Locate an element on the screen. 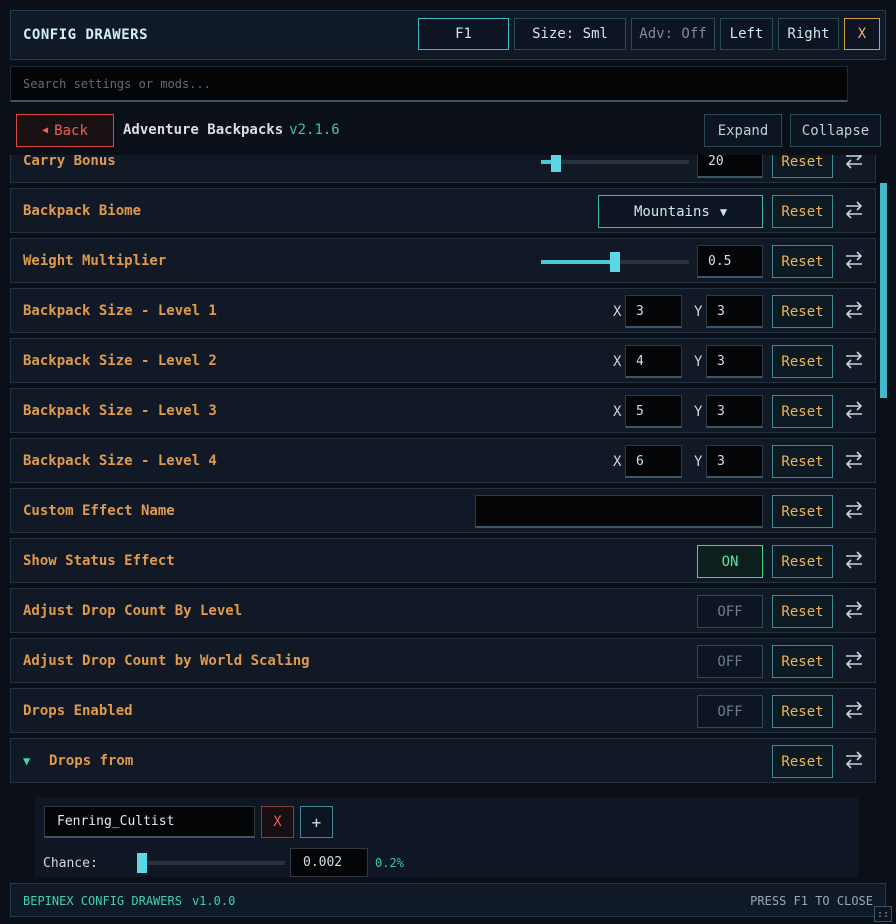 The width and height of the screenshot is (896, 924). chance-label: Chance: is located at coordinates (70, 863).